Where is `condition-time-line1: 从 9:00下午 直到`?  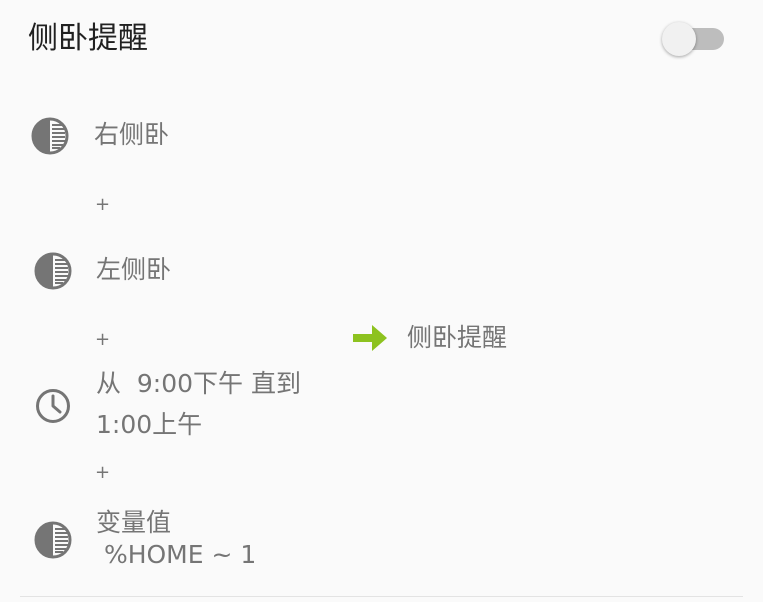 condition-time-line1: 从 9:00下午 直到 is located at coordinates (198, 384).